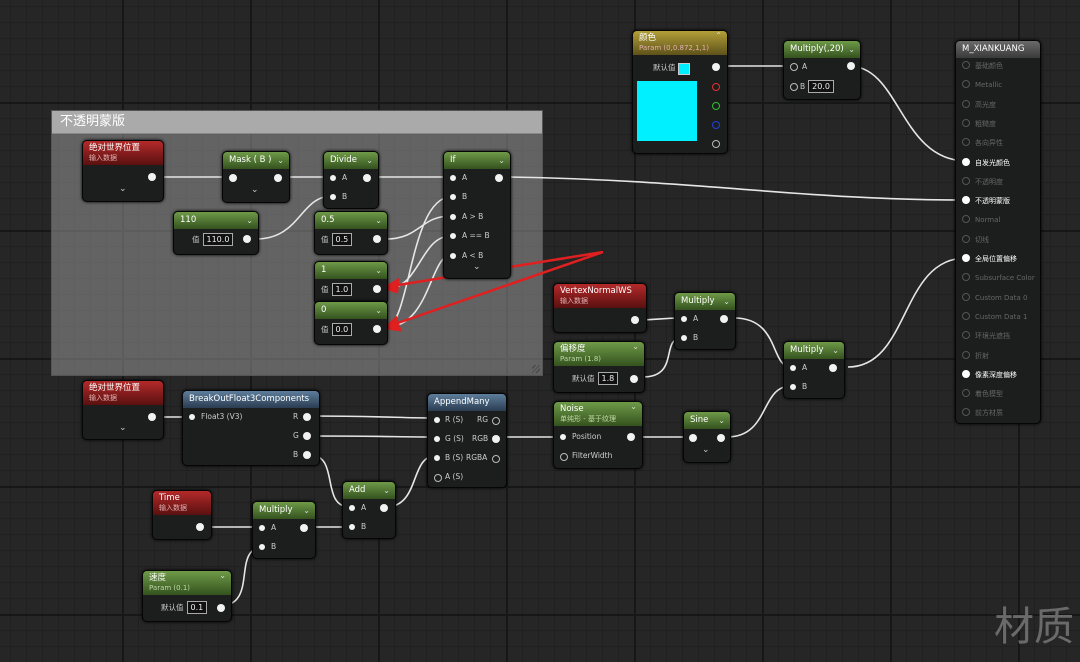 This screenshot has height=662, width=1080. Describe the element at coordinates (351, 220) in the screenshot. I see `node-header: 0.5 ⌄` at that location.